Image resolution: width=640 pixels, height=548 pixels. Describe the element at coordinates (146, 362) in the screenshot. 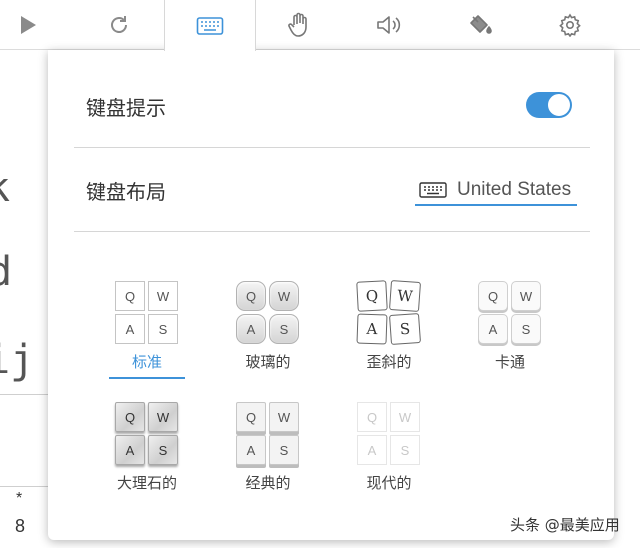

I see `style-label: 标准` at that location.